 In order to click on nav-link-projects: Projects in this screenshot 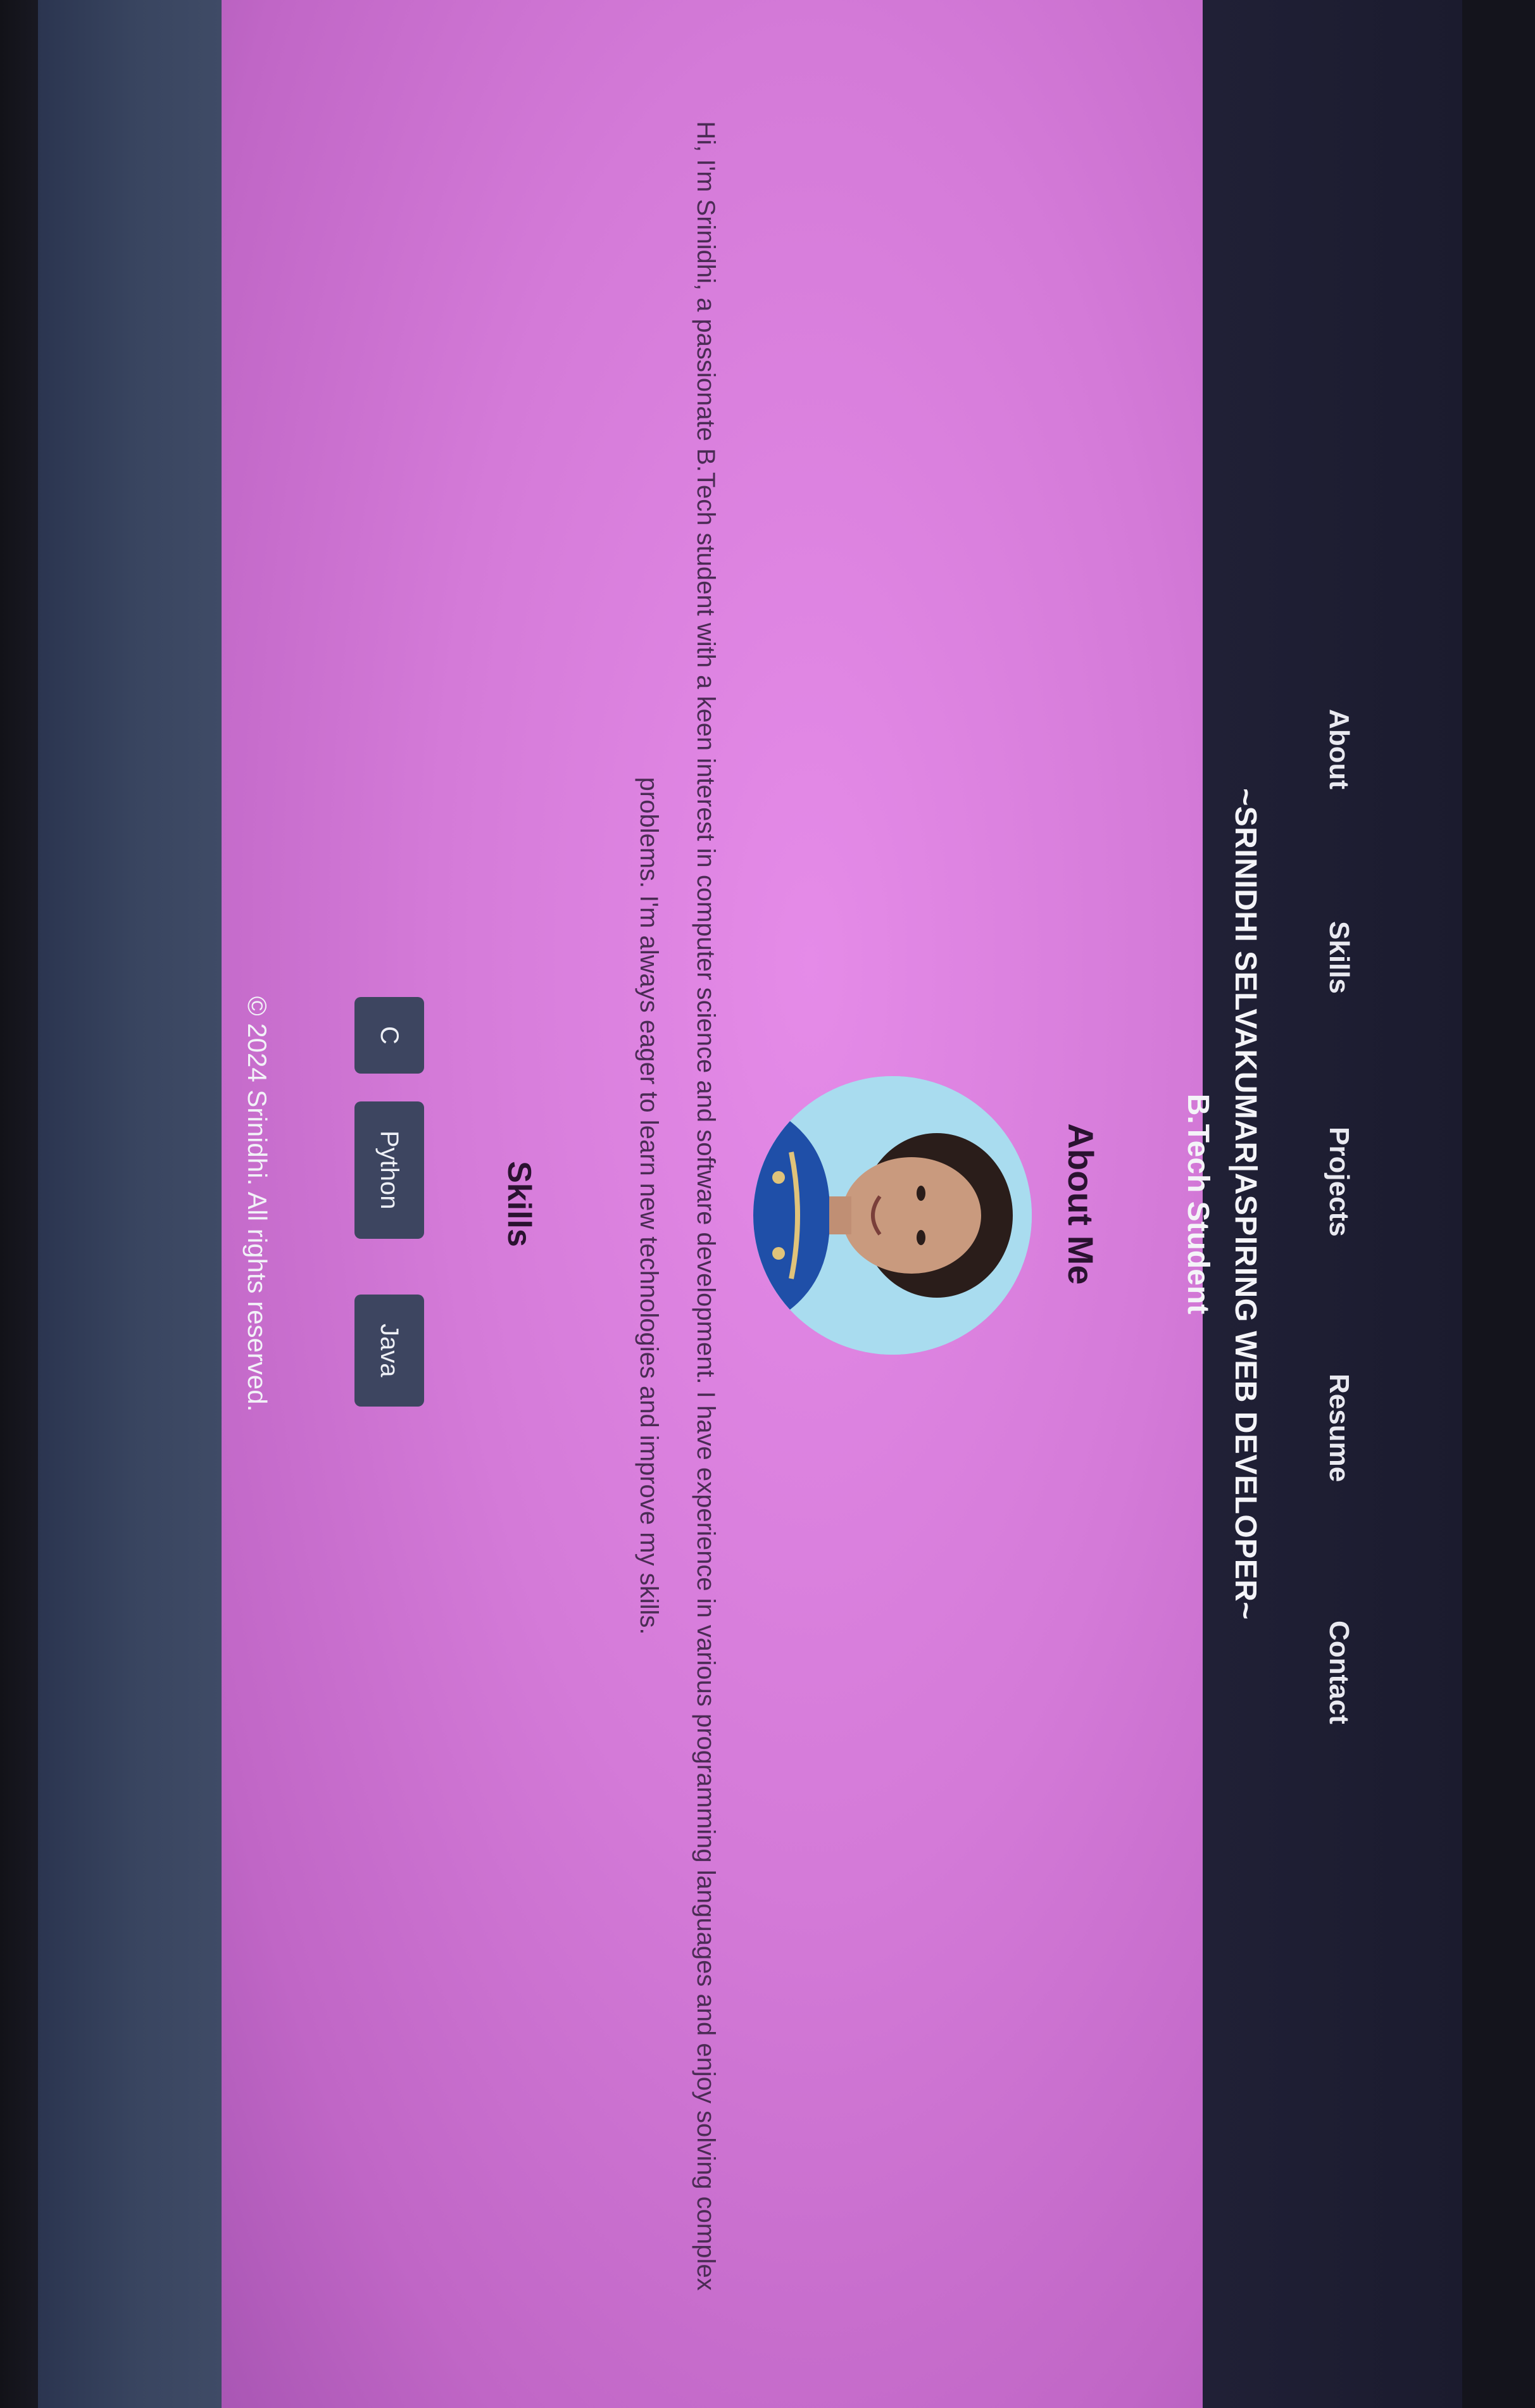, I will do `click(1339, 1182)`.